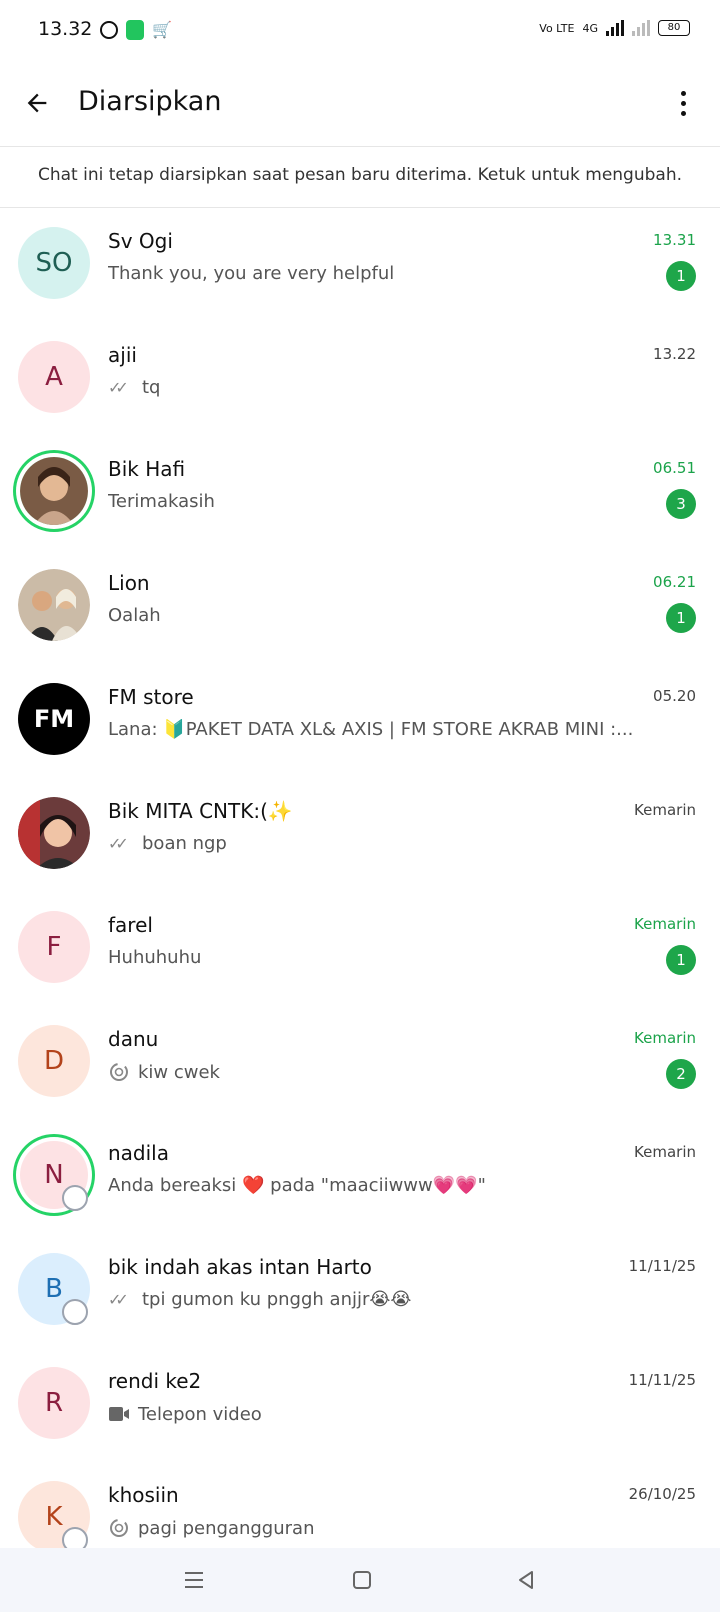 The width and height of the screenshot is (720, 1612). Describe the element at coordinates (133, 1039) in the screenshot. I see `chat-name: danu` at that location.